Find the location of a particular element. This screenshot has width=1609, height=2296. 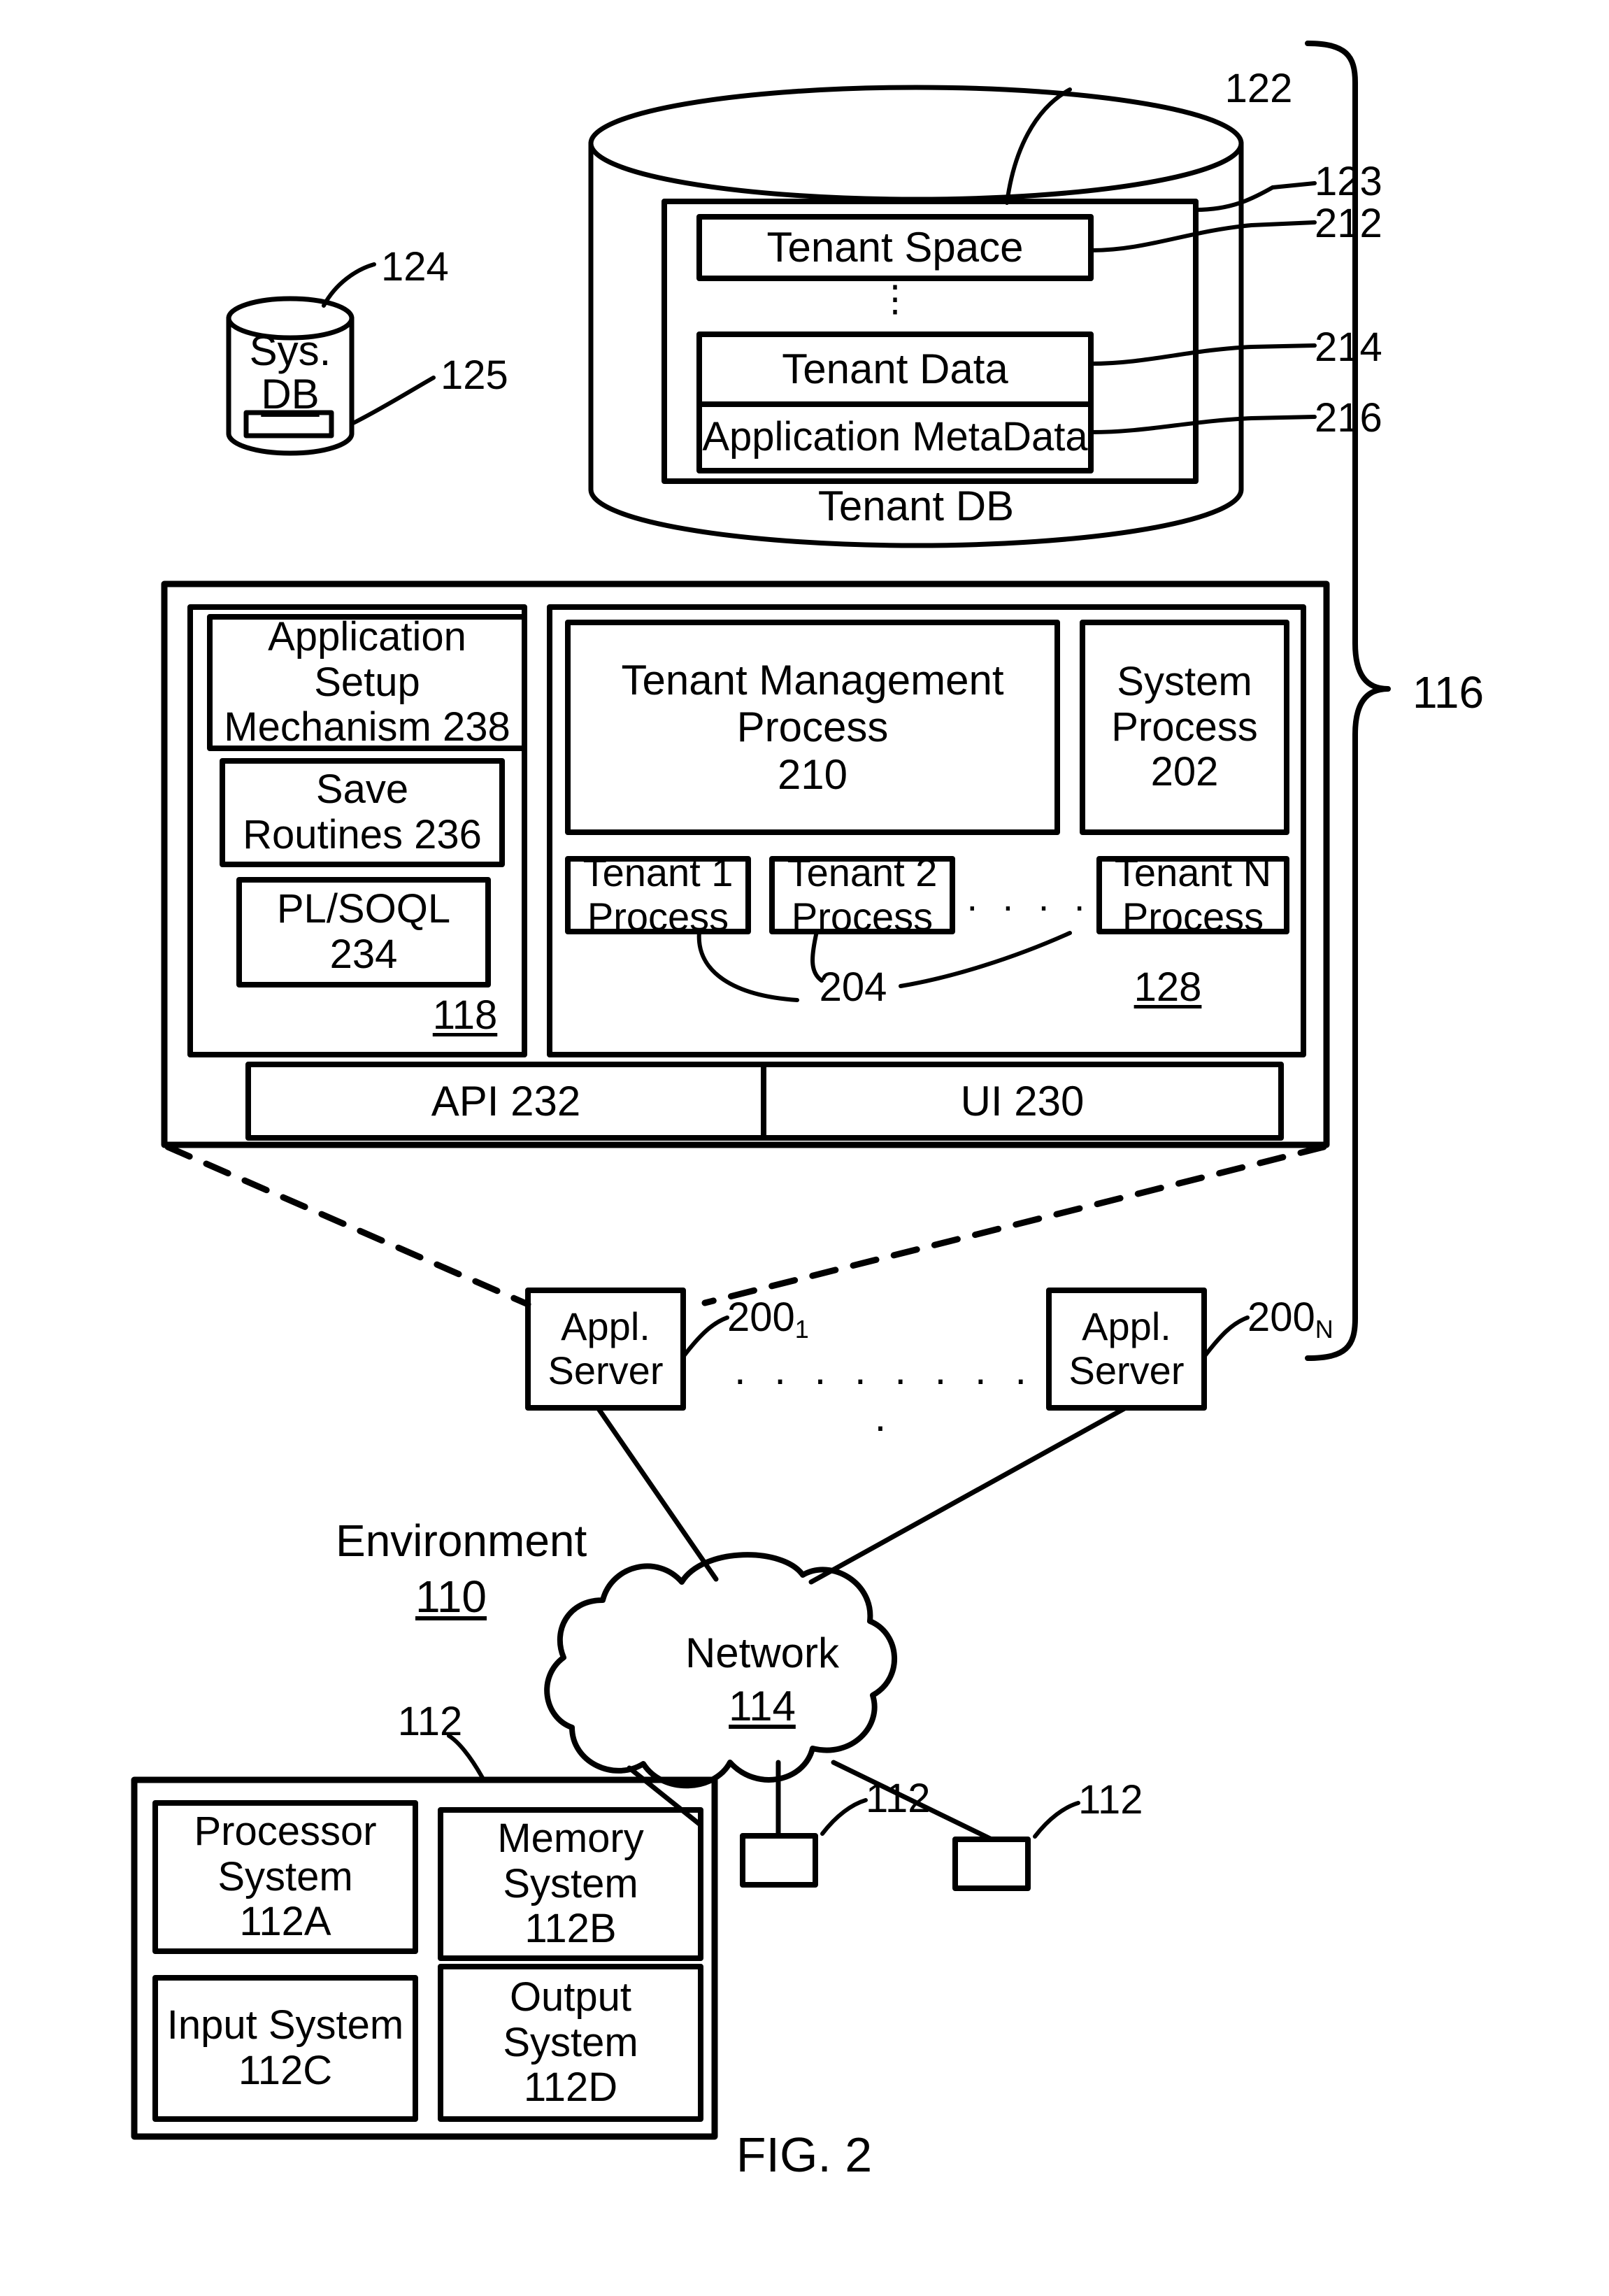

ref-200-1-subscript: 1 is located at coordinates (801, 1329).